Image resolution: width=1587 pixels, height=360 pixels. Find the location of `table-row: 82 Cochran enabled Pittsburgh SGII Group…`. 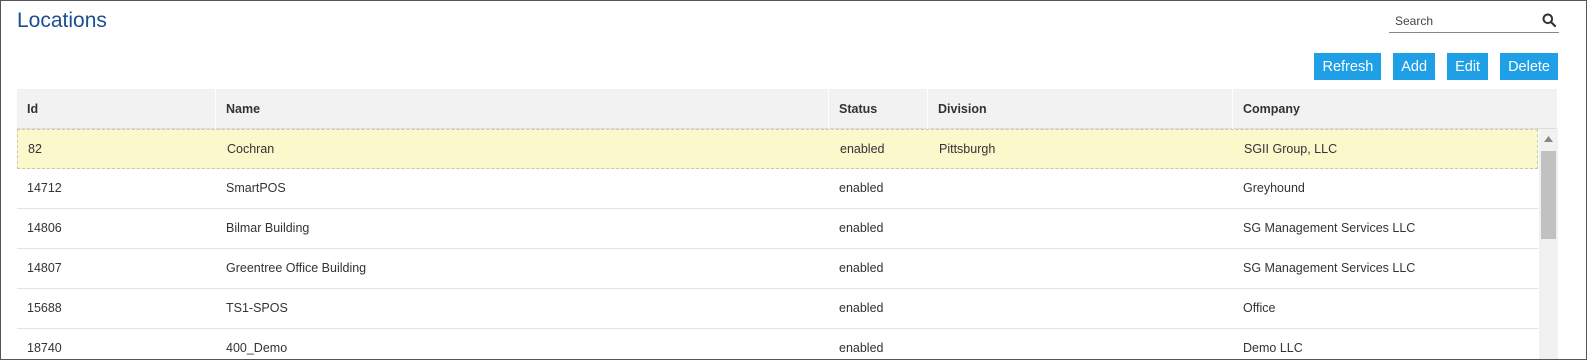

table-row: 82 Cochran enabled Pittsburgh SGII Group… is located at coordinates (777, 149).